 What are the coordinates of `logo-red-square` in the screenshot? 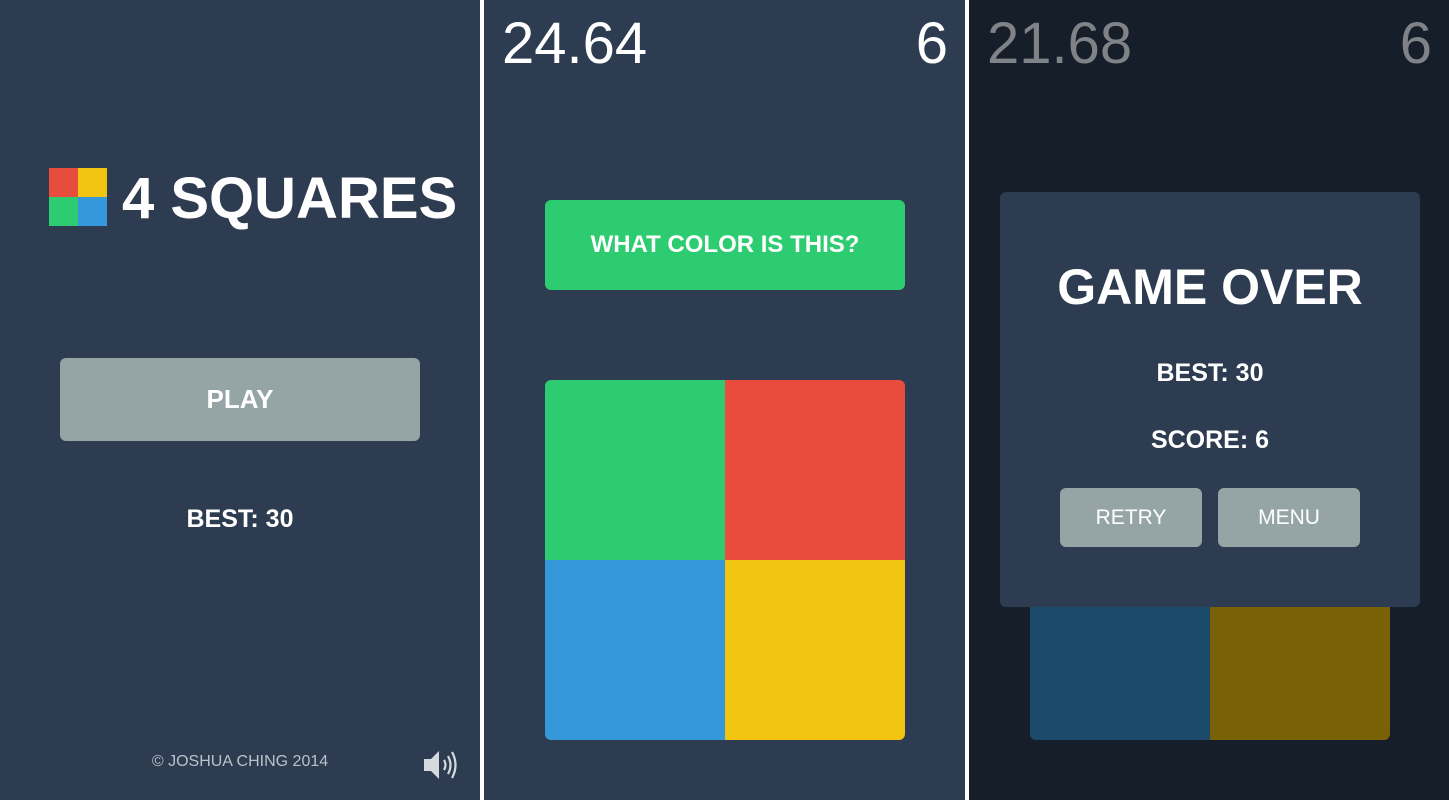 It's located at (63, 182).